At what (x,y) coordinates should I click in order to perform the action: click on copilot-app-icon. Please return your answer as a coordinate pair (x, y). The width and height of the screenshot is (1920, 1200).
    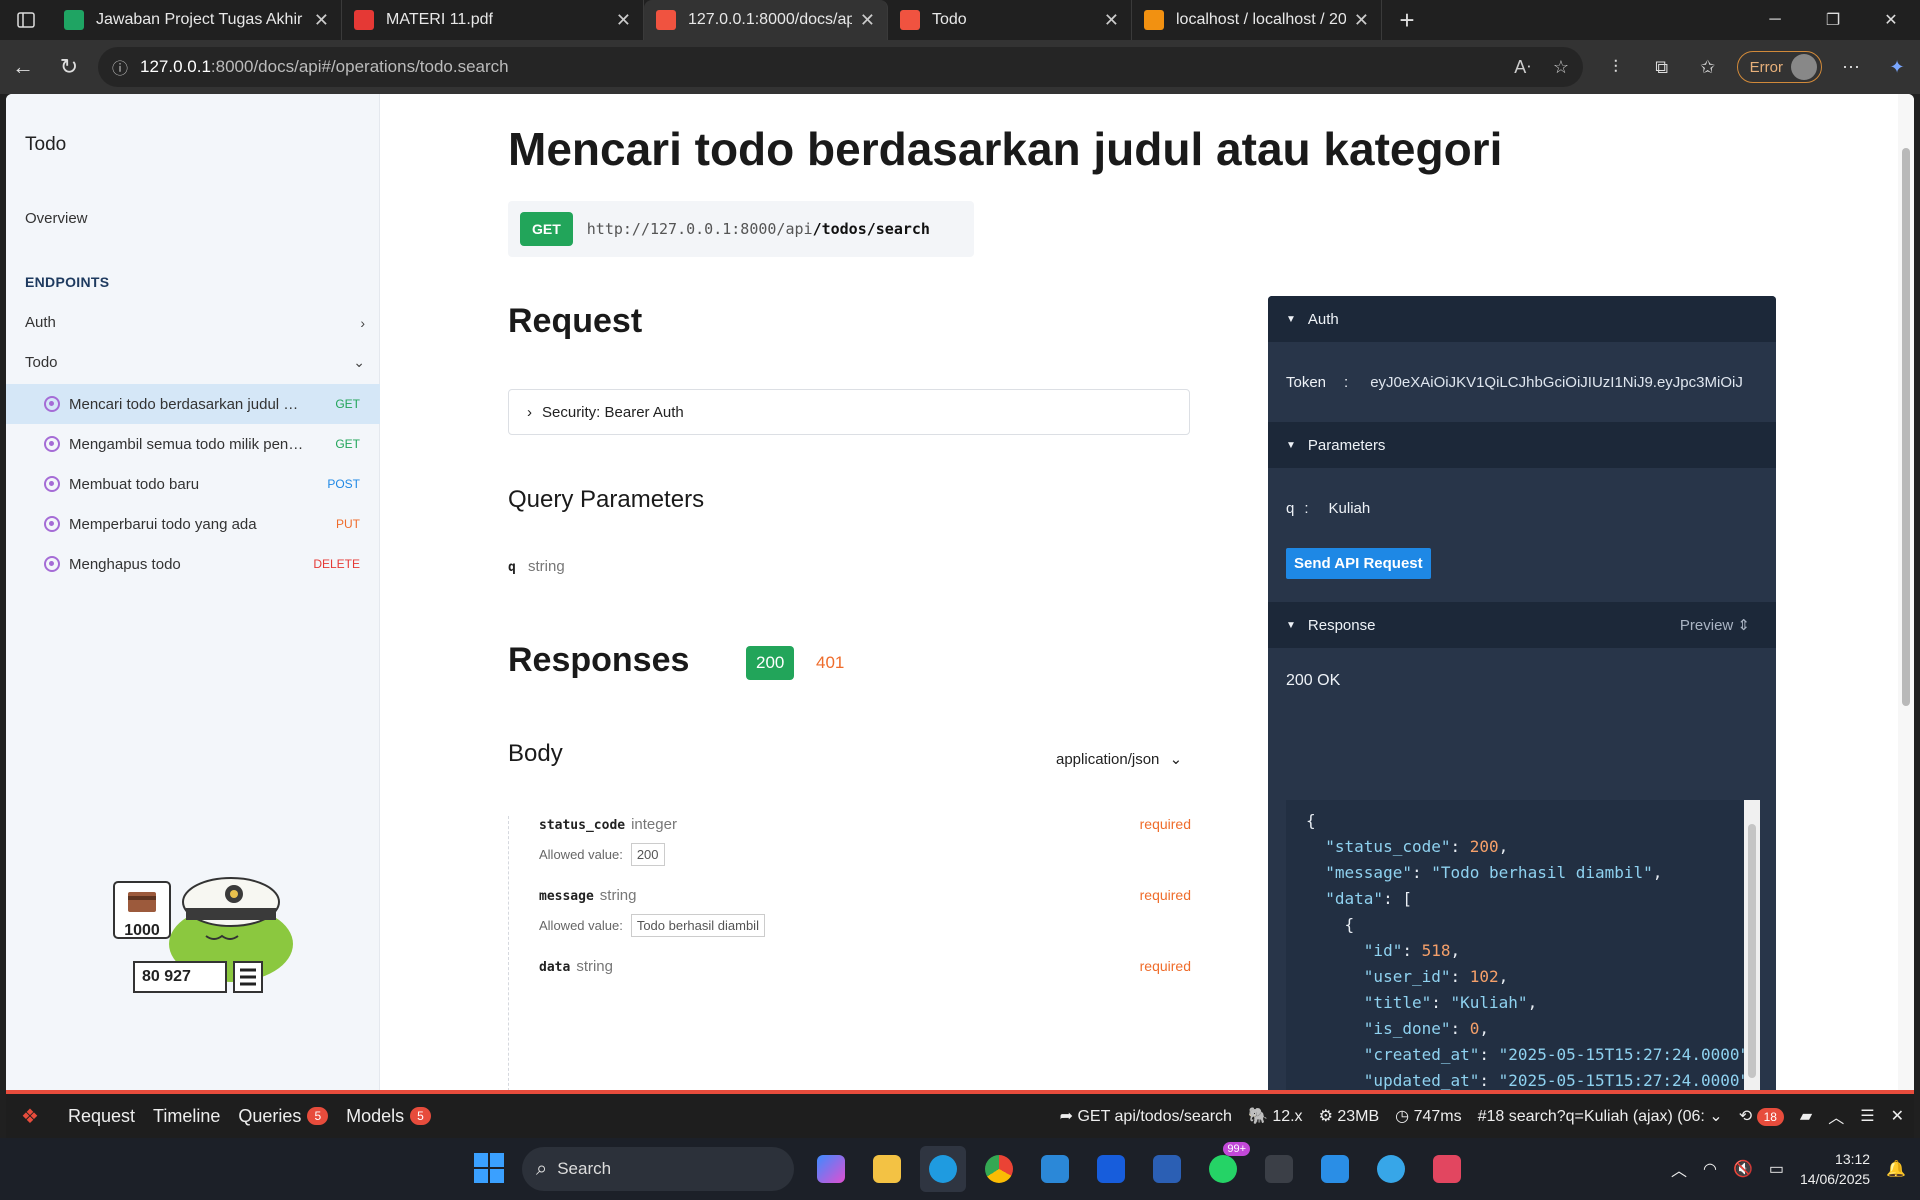
    Looking at the image, I should click on (831, 1169).